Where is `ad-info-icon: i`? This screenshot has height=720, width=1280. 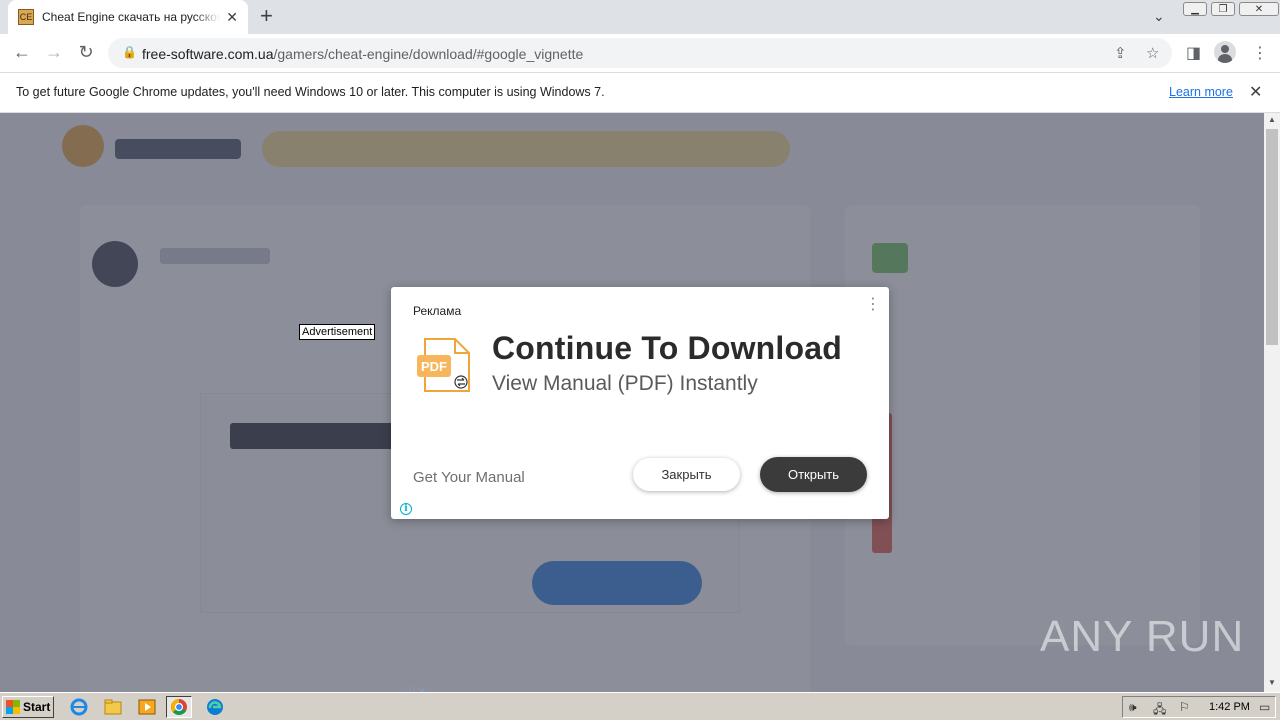
ad-info-icon: i is located at coordinates (406, 509).